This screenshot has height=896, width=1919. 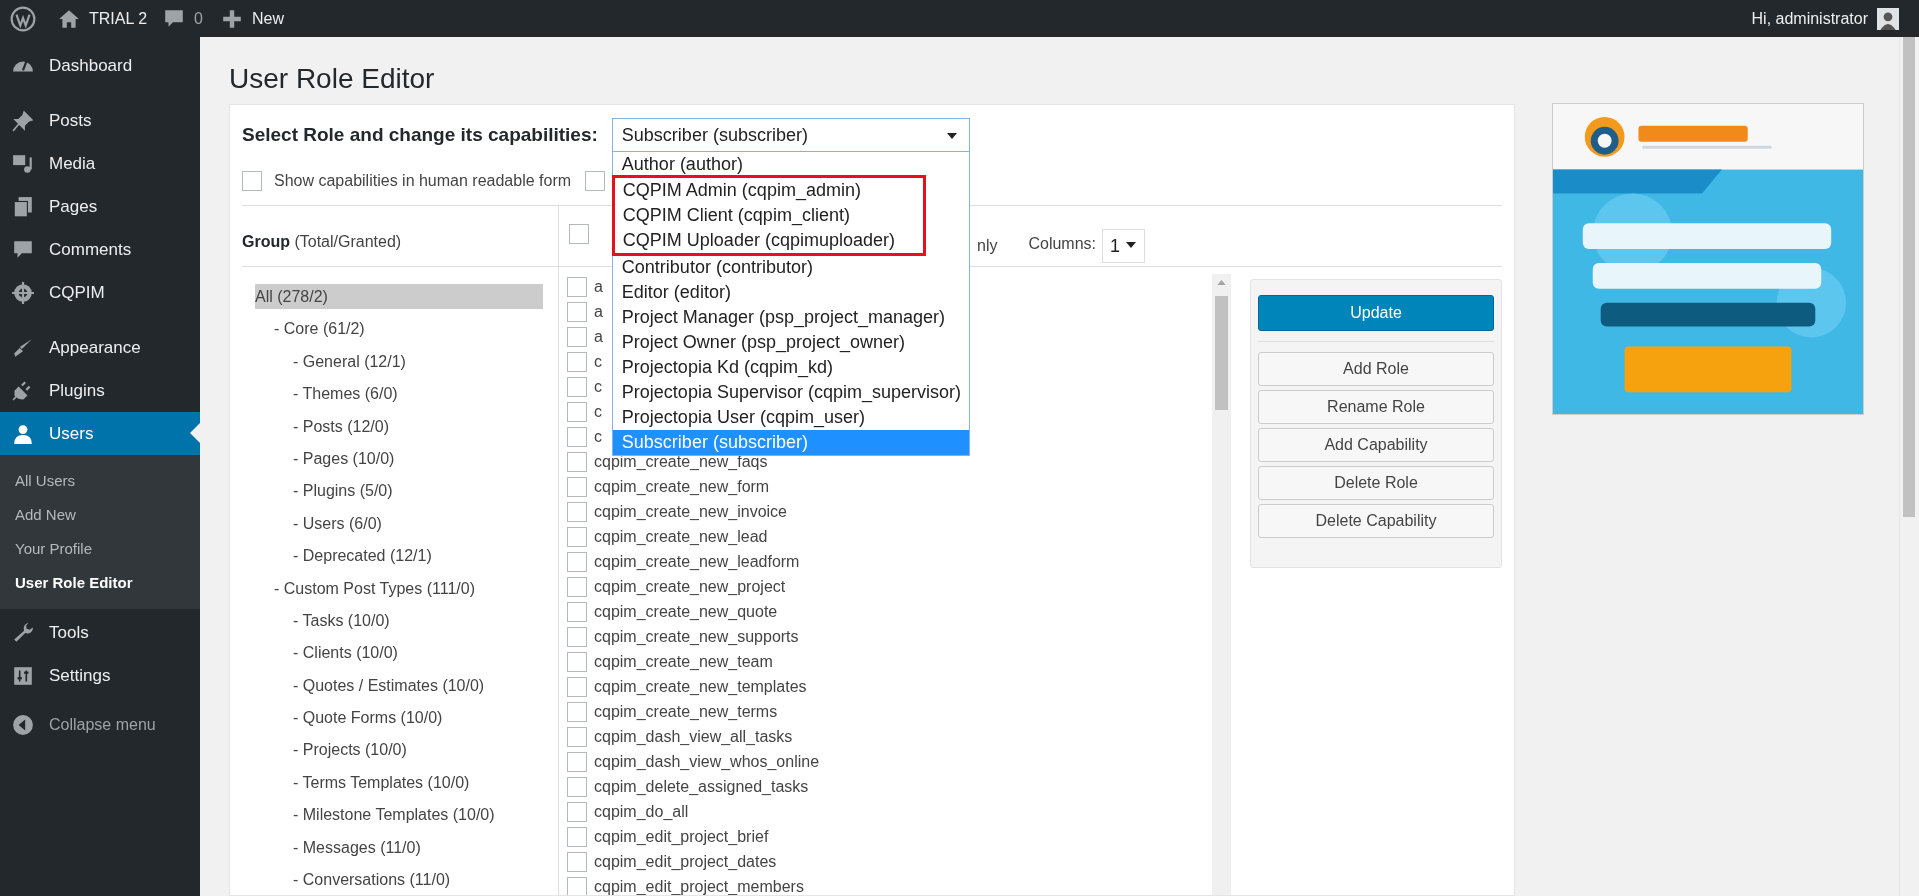 I want to click on role-option: Projectopia User (cqpim_user), so click(x=790, y=417).